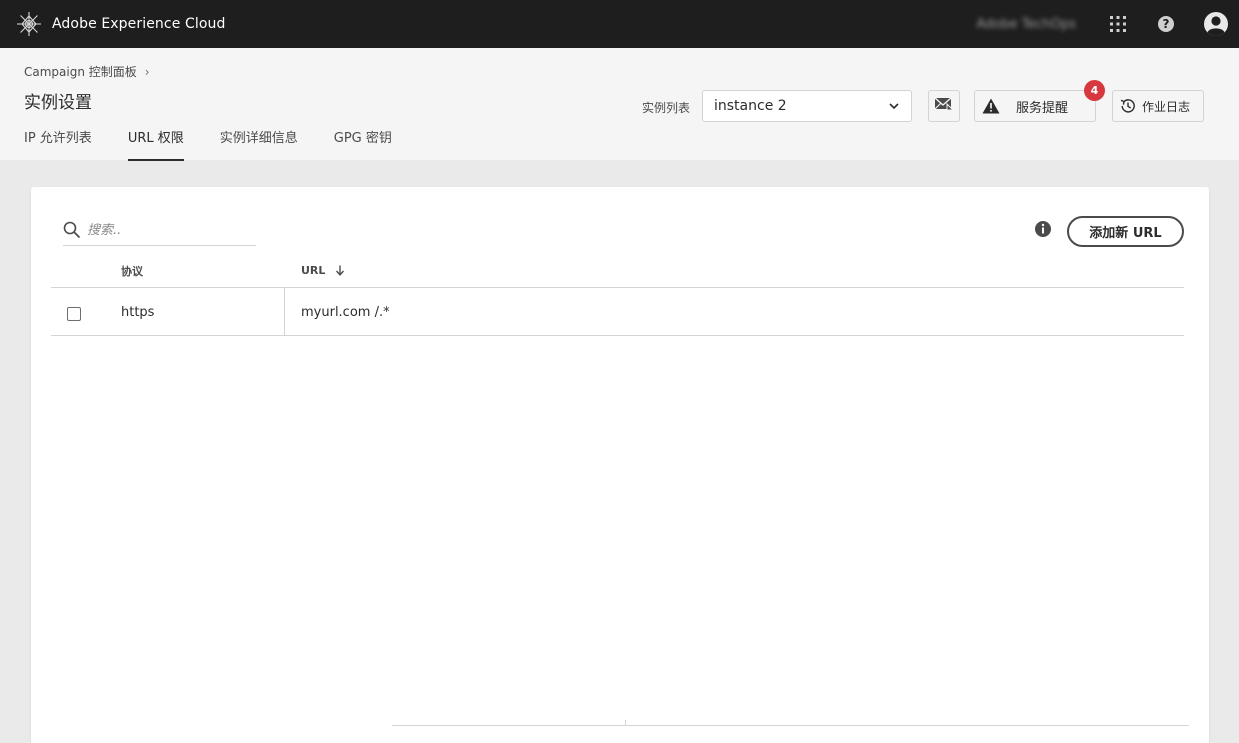 The width and height of the screenshot is (1239, 743). Describe the element at coordinates (1026, 24) in the screenshot. I see `org-switcher: Adobe TechOps` at that location.